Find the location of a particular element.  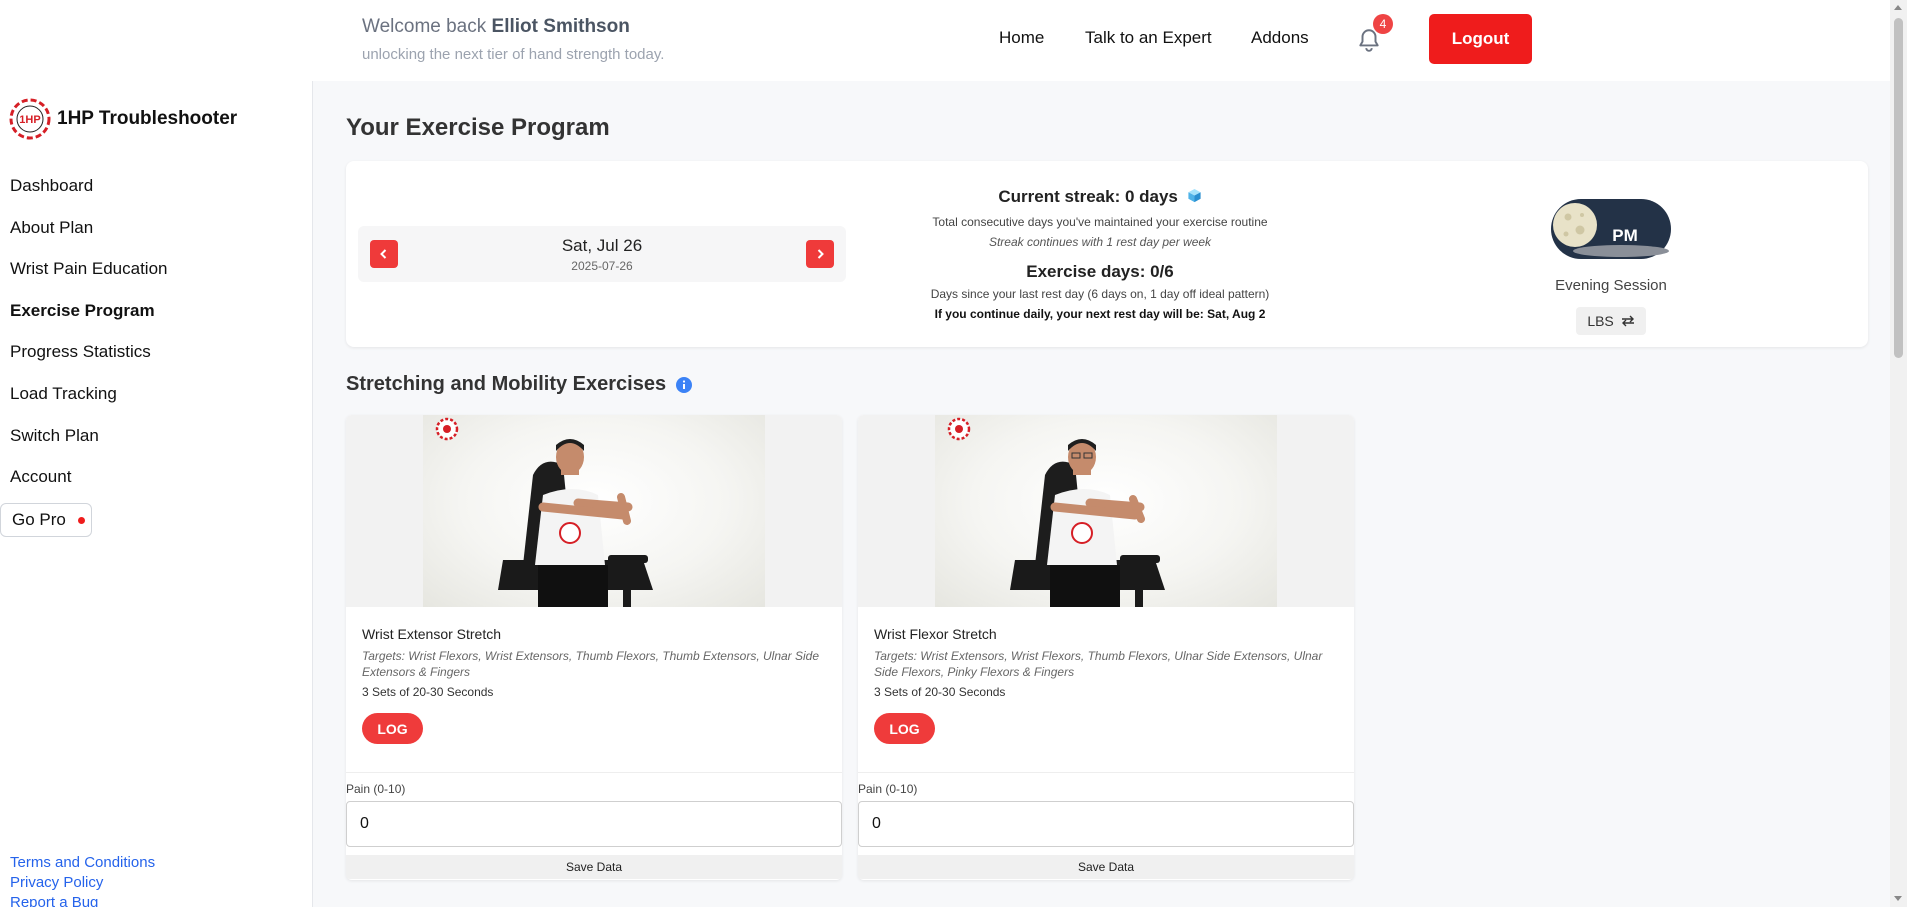

sidebar-item-dashboard: Dashboard is located at coordinates (51, 186).